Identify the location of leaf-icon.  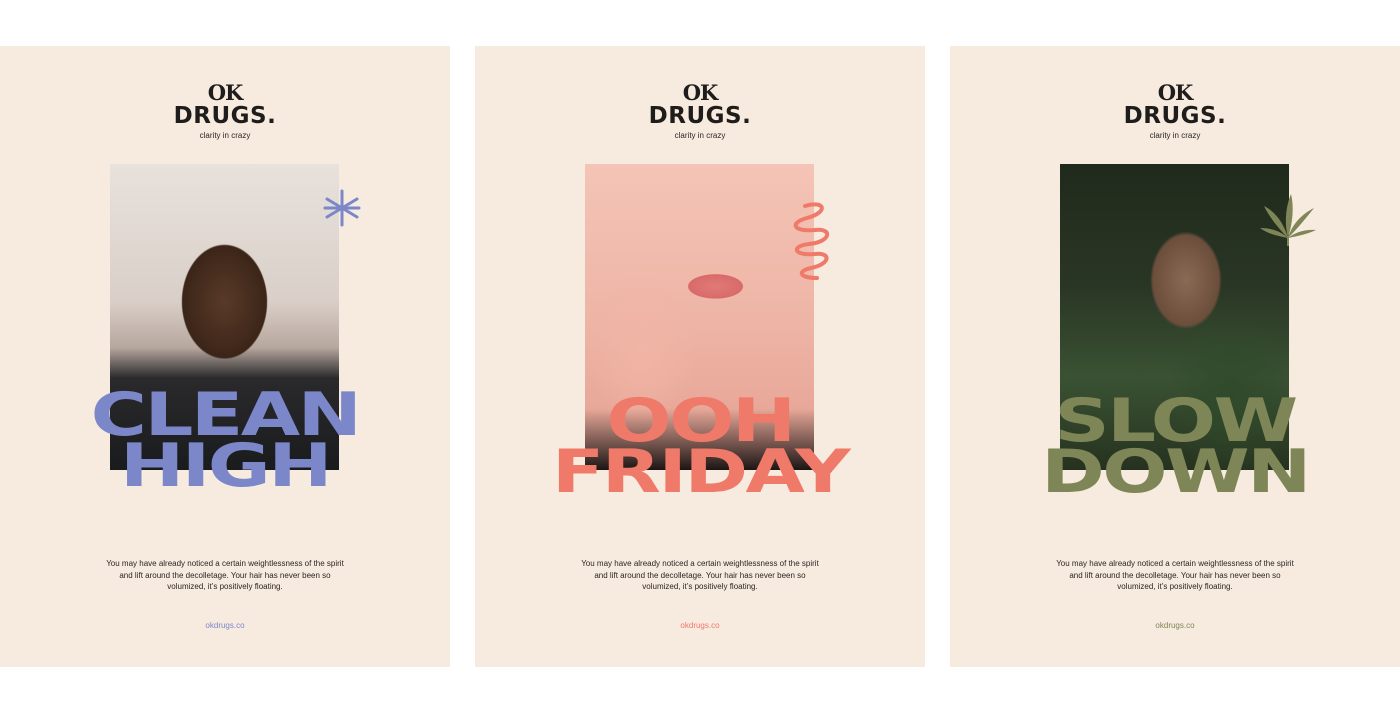
(1288, 220).